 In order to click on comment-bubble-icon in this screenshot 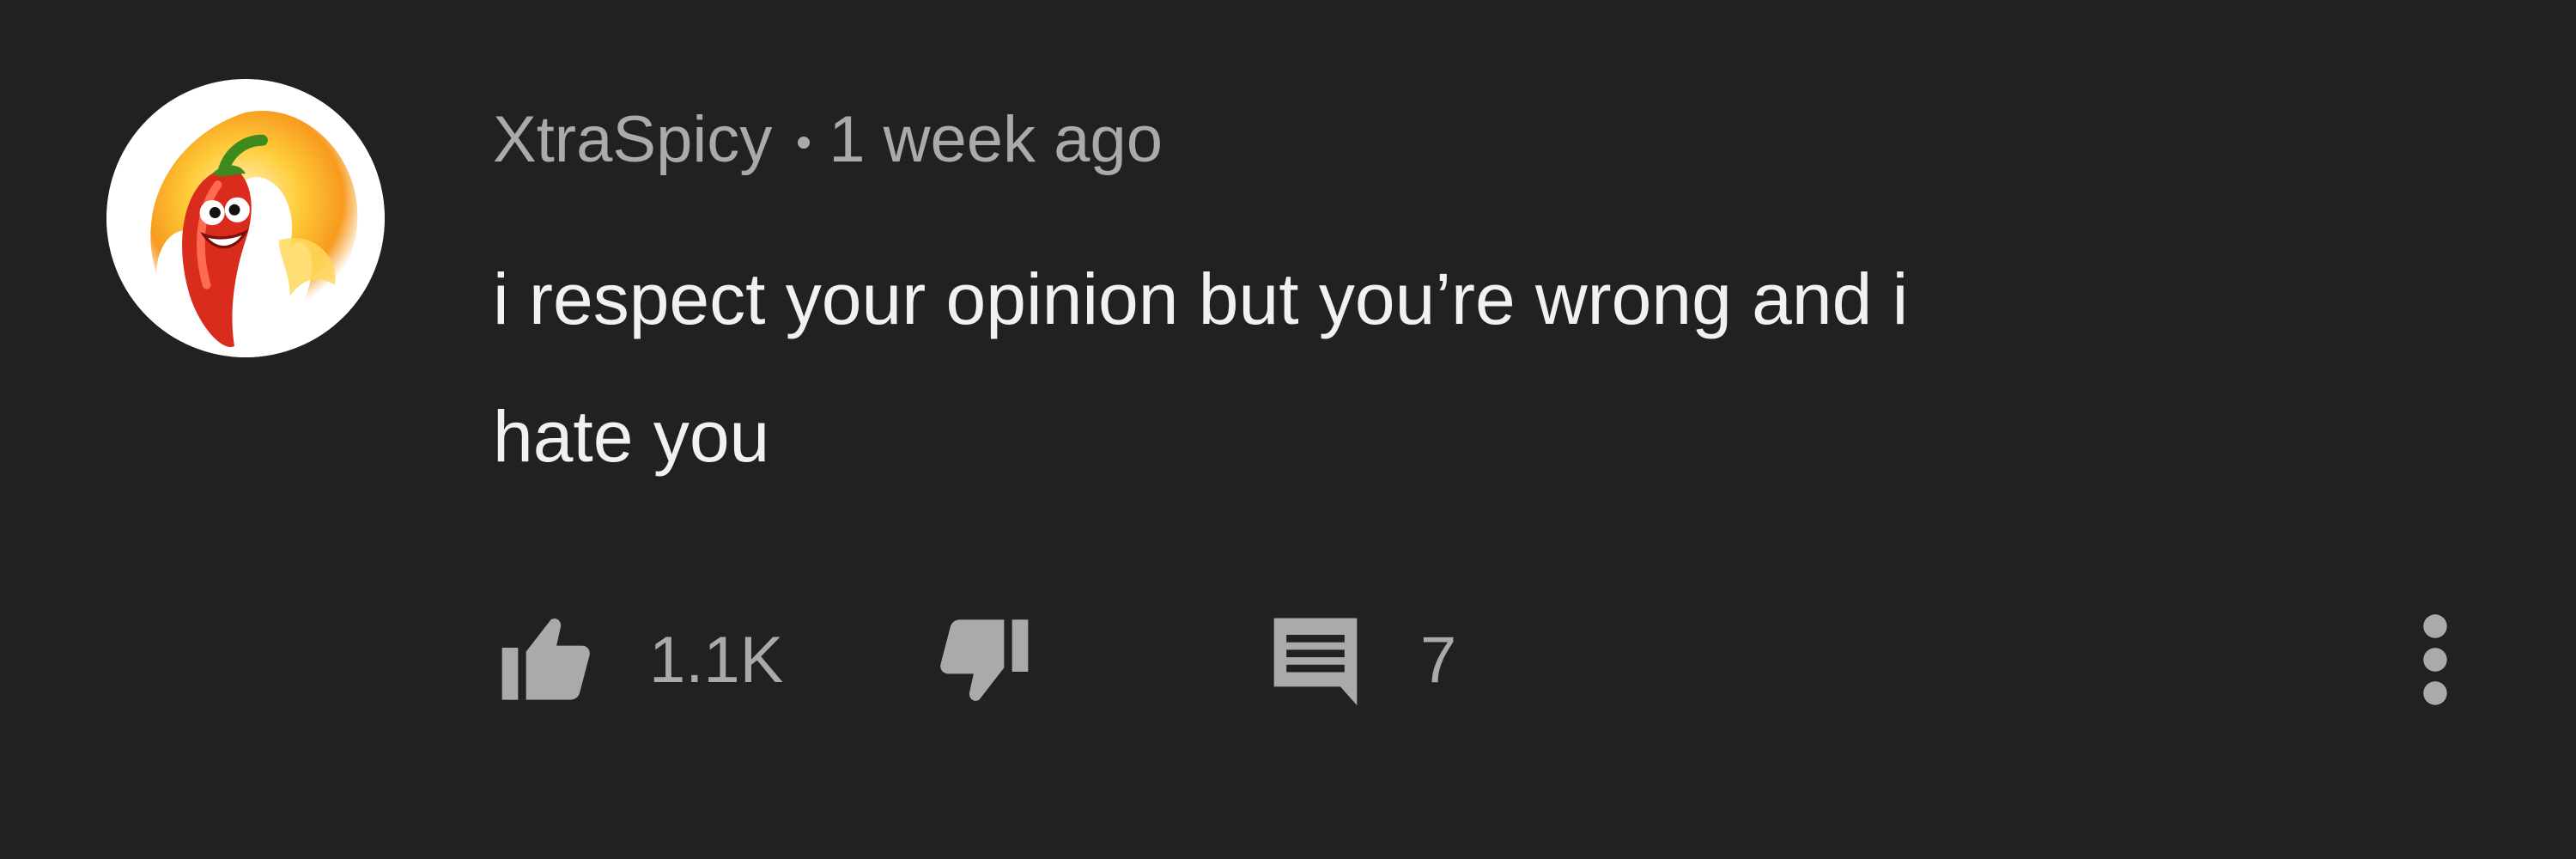, I will do `click(1316, 662)`.